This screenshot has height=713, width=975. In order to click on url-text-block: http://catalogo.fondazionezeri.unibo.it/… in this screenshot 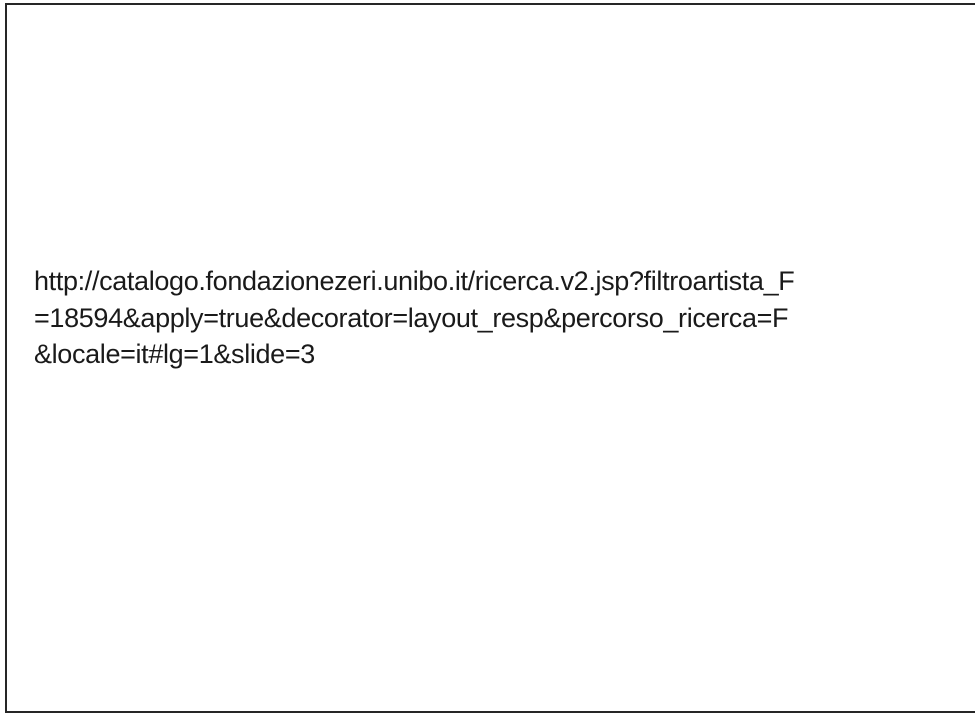, I will do `click(504, 318)`.